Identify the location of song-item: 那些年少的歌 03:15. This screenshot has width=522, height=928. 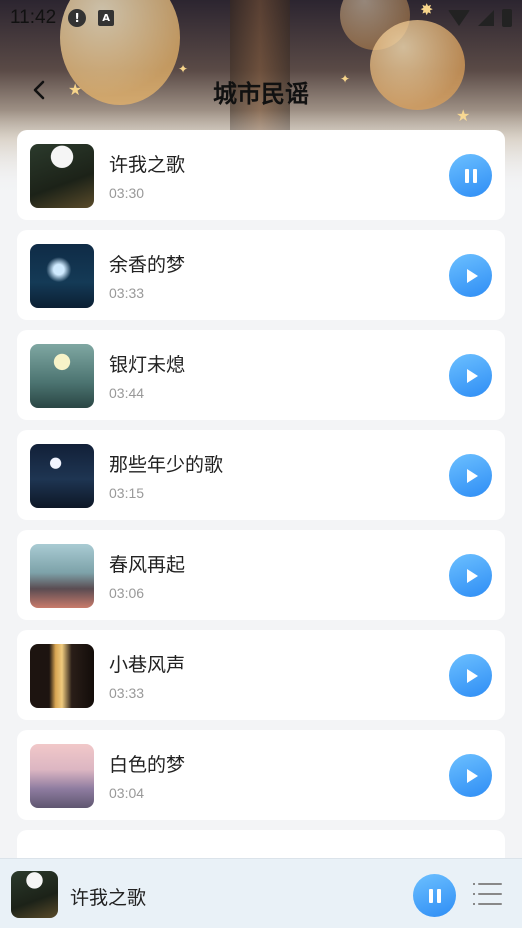
(261, 475).